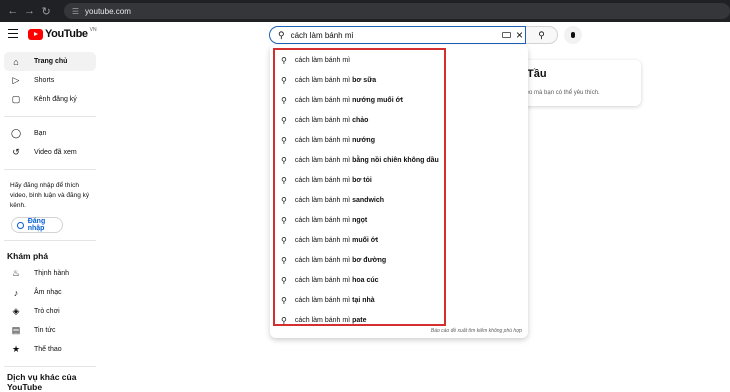 This screenshot has width=730, height=392. Describe the element at coordinates (108, 11) in the screenshot. I see `url-text: youtube.com` at that location.